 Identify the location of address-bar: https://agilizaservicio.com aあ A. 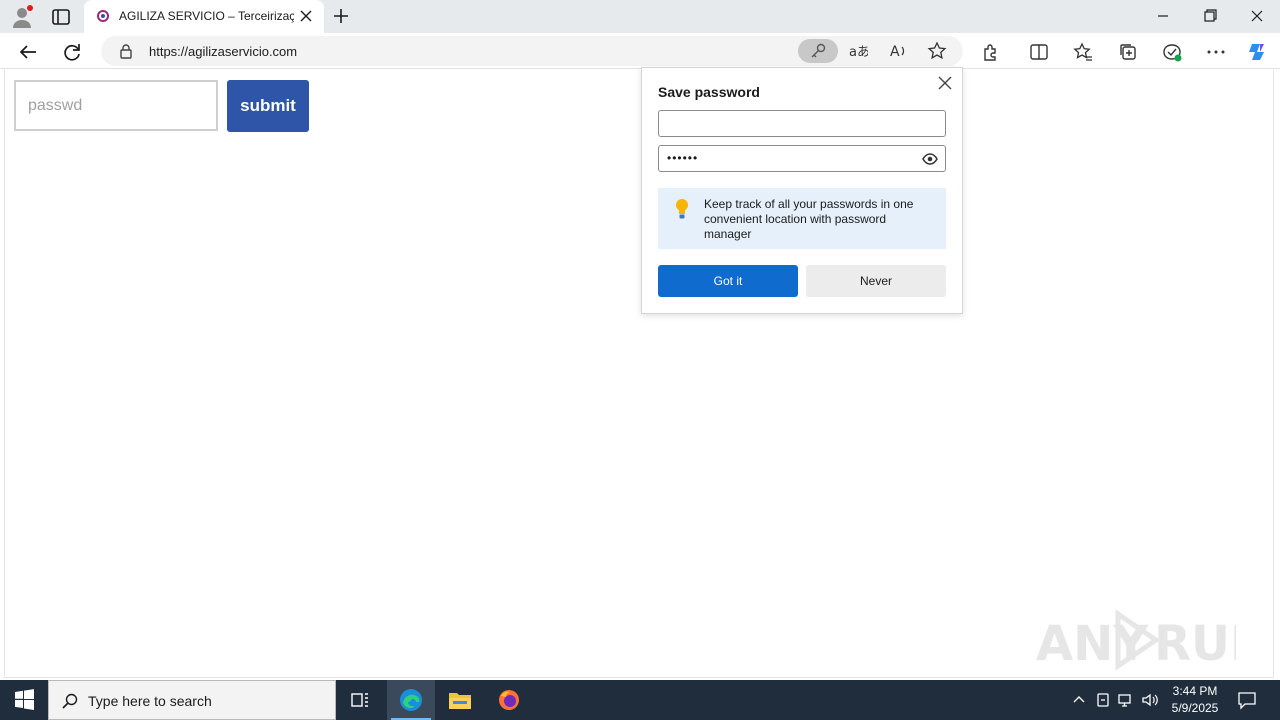
(532, 51).